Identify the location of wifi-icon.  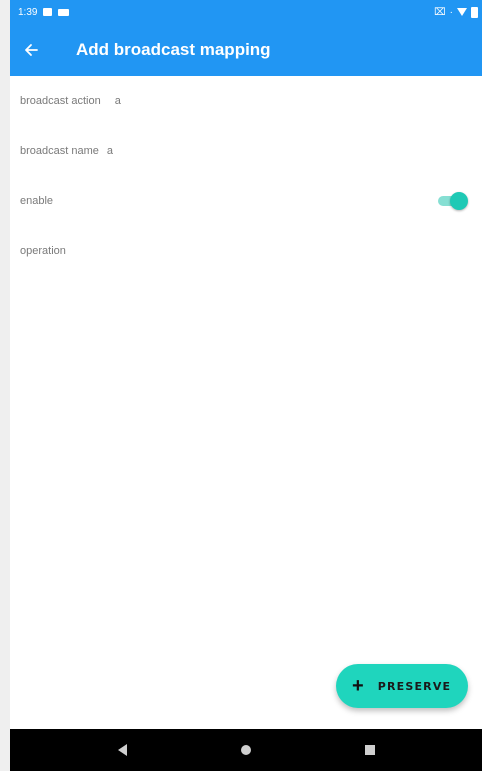
(462, 12).